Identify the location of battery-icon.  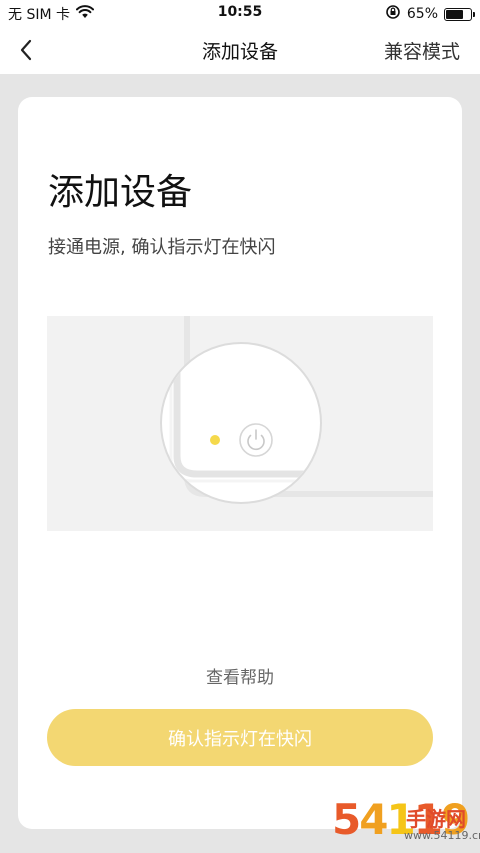
(459, 14).